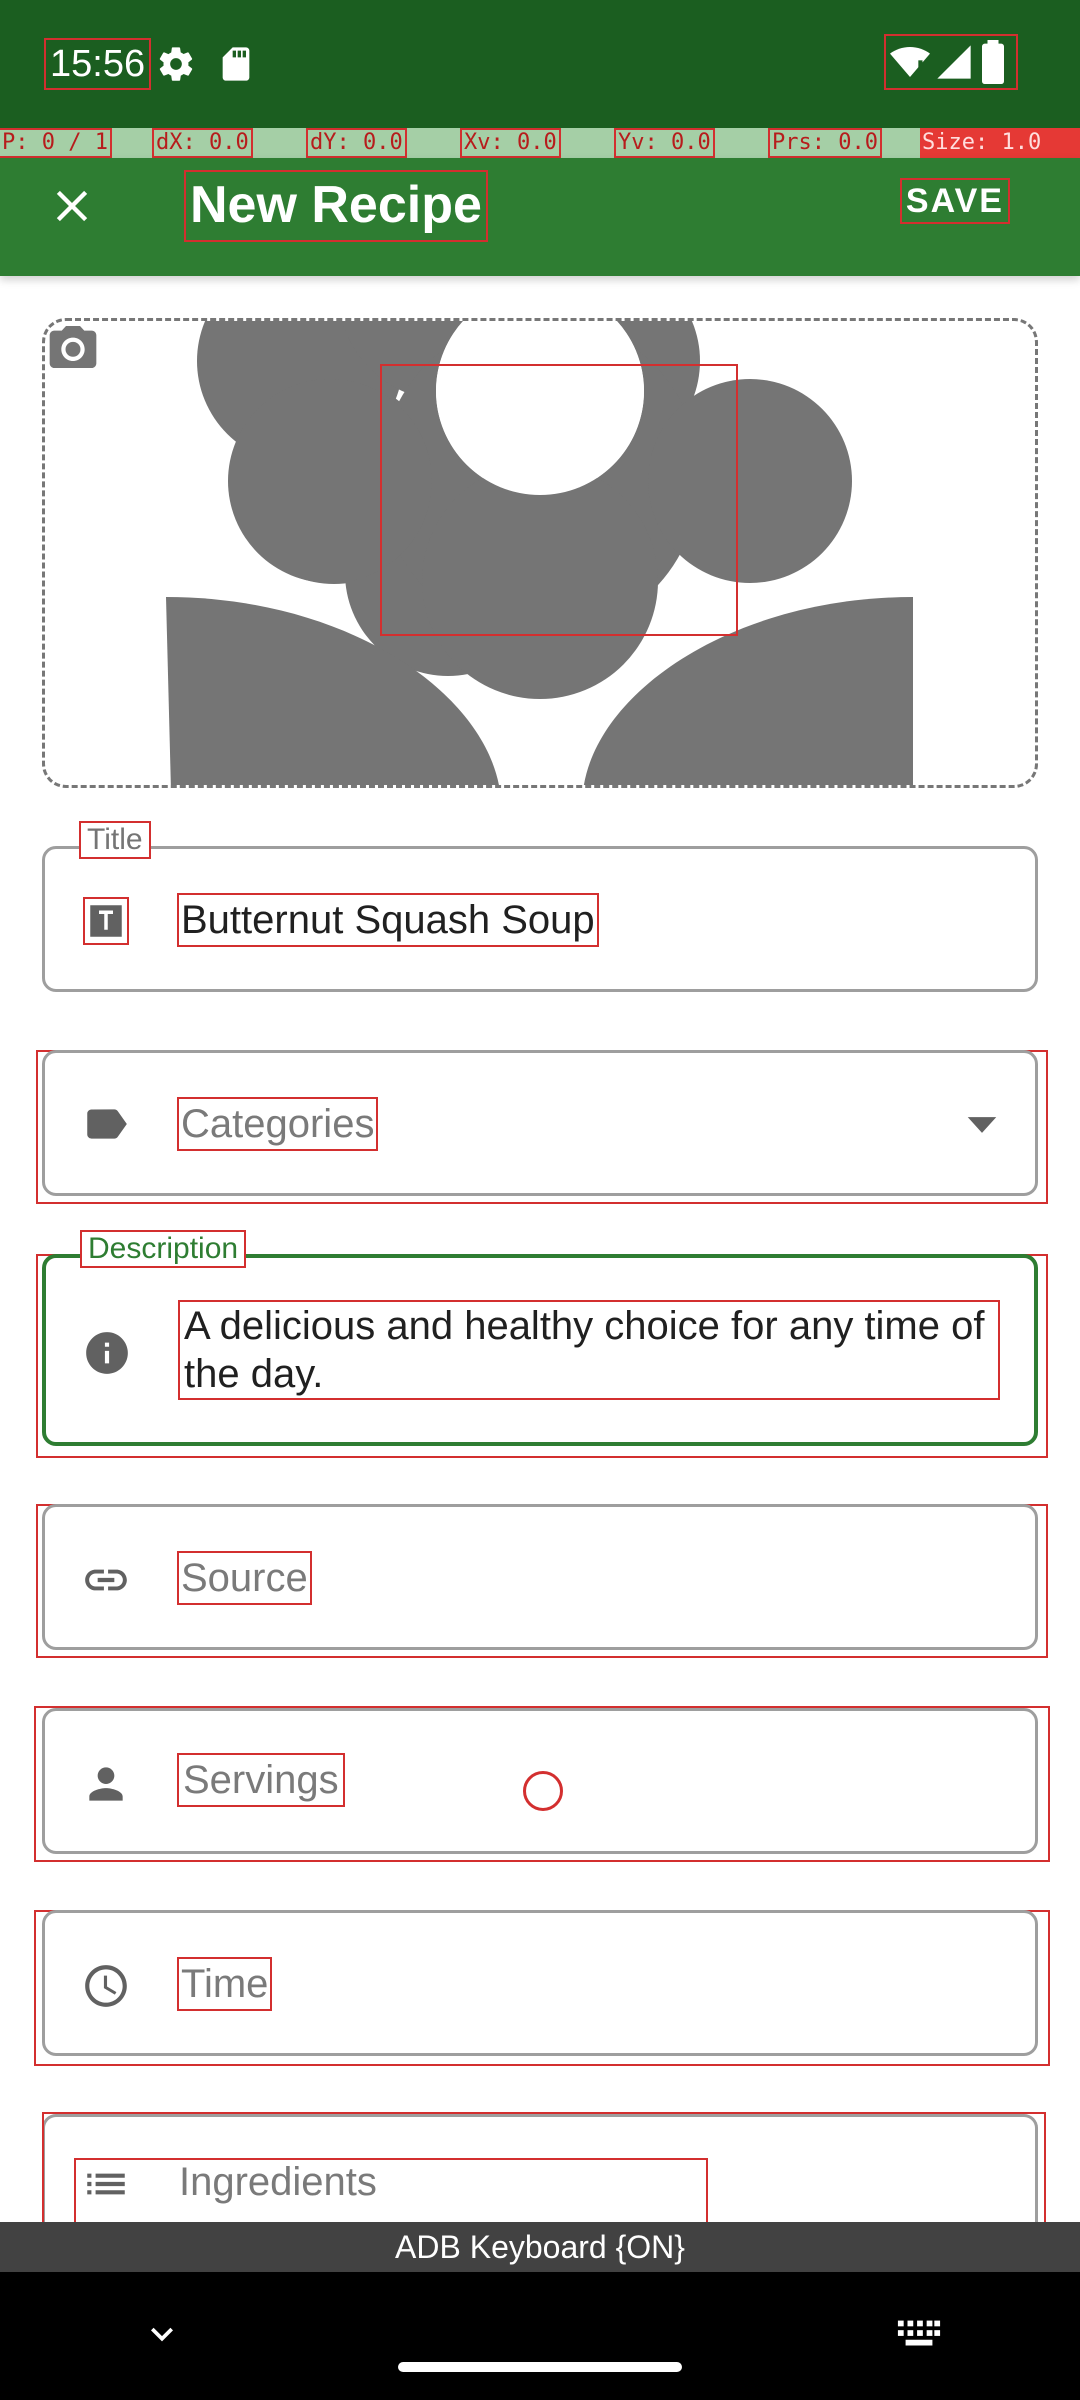  I want to click on save-button: SAVE, so click(955, 201).